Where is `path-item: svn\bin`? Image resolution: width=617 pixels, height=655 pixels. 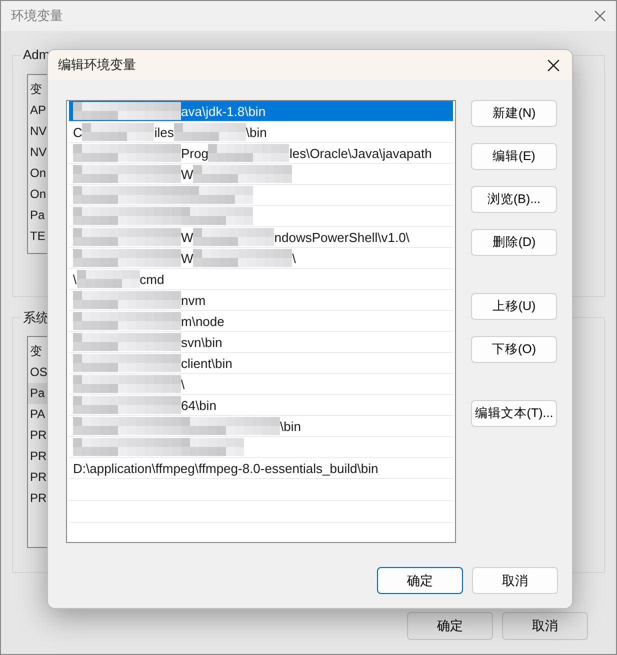 path-item: svn\bin is located at coordinates (261, 342).